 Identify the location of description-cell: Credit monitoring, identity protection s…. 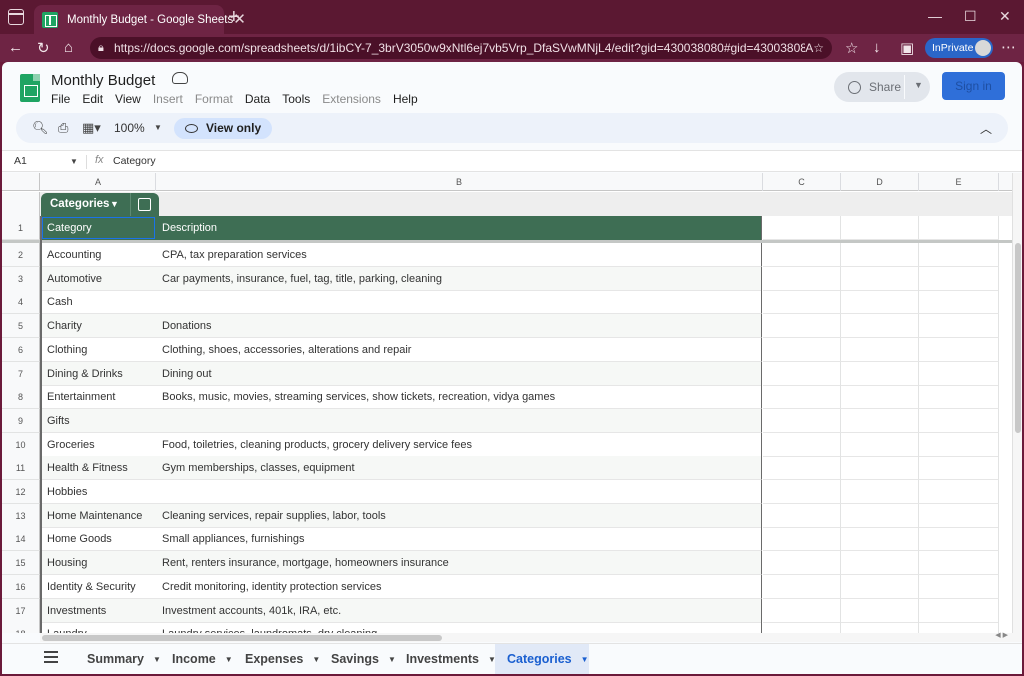
(459, 586).